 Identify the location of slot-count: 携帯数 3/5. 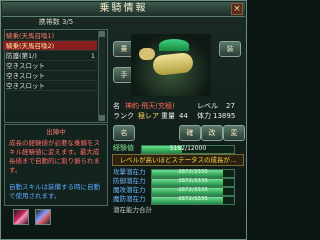
(56, 22).